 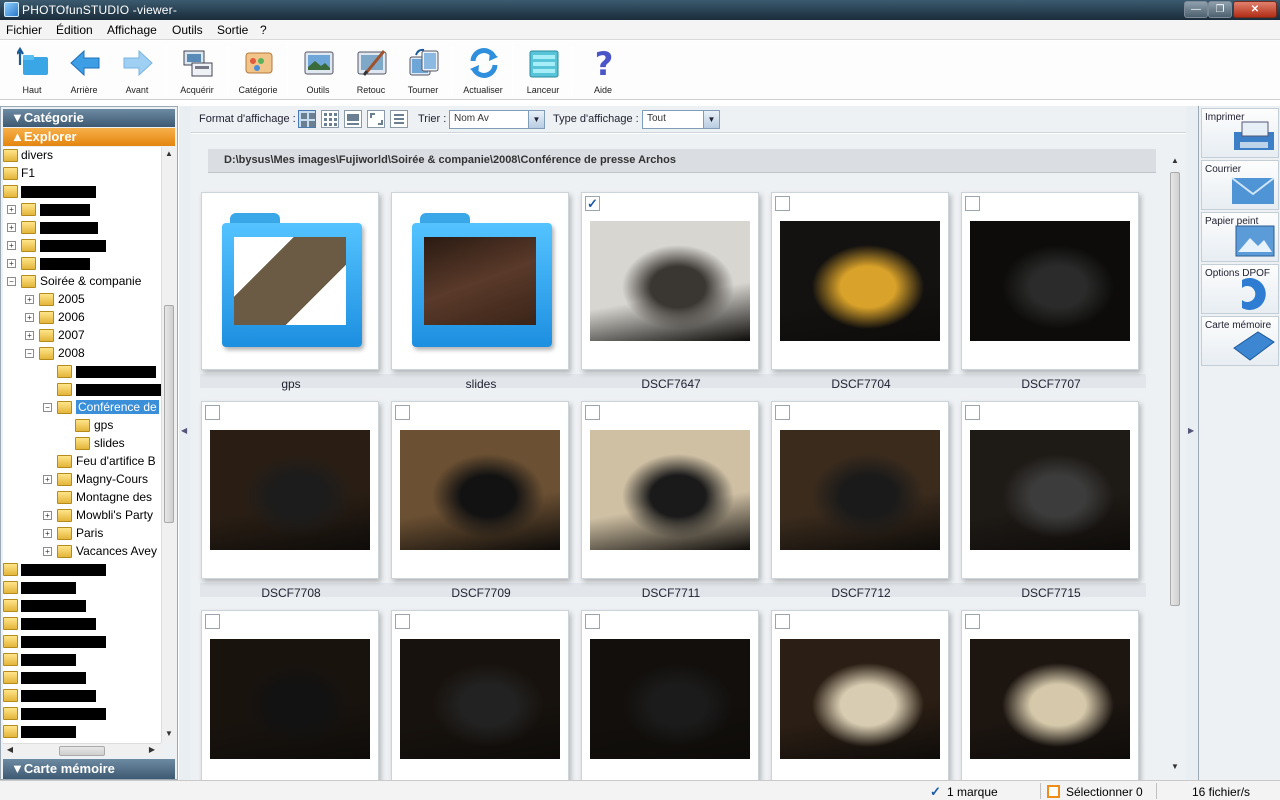 I want to click on tree-item: Feu d'artifice B, so click(x=82, y=462).